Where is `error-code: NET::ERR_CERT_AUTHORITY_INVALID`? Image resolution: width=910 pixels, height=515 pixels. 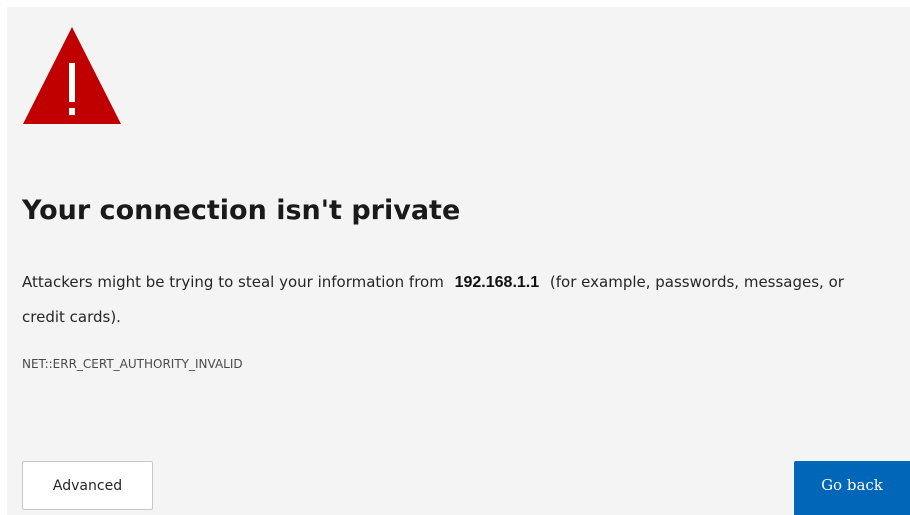
error-code: NET::ERR_CERT_AUTHORITY_INVALID is located at coordinates (132, 364).